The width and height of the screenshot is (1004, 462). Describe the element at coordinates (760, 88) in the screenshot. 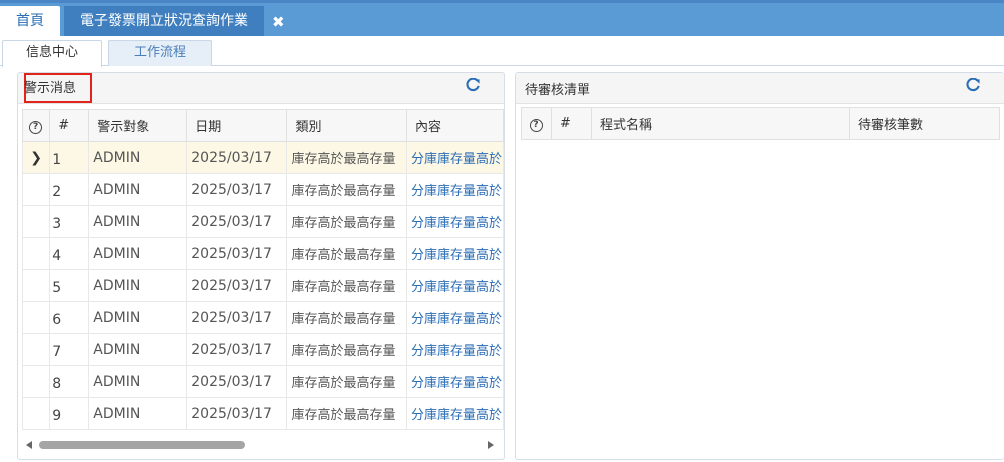

I see `pending-panel-header: 待審核清單` at that location.